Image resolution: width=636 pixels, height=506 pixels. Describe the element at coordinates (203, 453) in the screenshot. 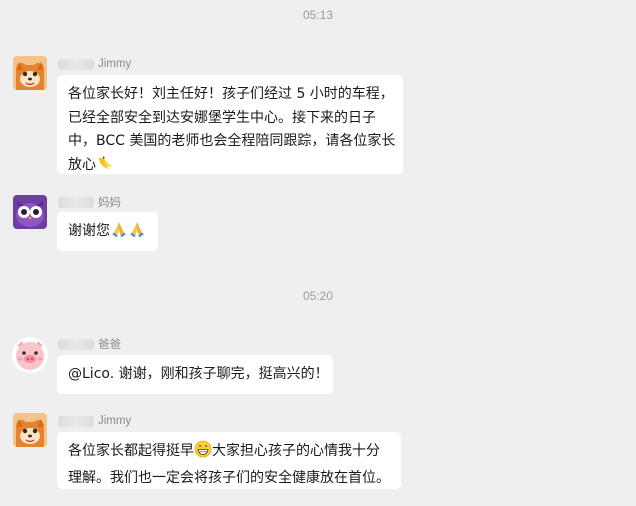

I see `grinning-face-icon` at that location.